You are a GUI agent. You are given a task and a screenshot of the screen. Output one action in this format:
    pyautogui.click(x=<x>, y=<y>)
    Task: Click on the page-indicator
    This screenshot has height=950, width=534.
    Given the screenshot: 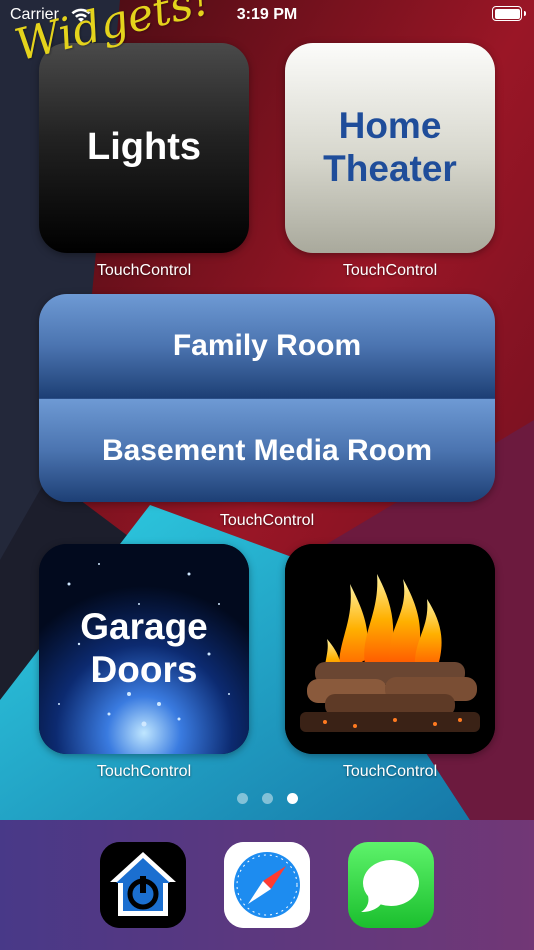 What is the action you would take?
    pyautogui.click(x=267, y=798)
    